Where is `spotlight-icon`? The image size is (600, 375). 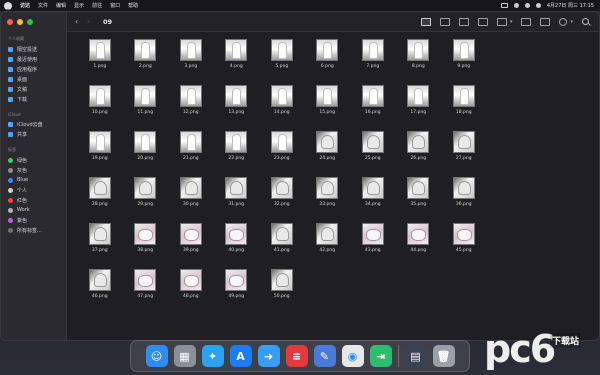
spotlight-icon is located at coordinates (527, 5).